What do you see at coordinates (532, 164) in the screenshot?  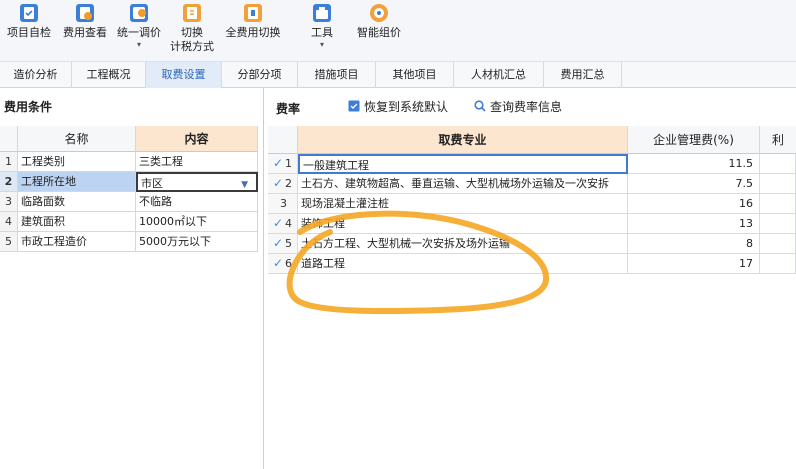 I see `table-row-selected: ✓ 1 一般建筑工程 11.5` at bounding box center [532, 164].